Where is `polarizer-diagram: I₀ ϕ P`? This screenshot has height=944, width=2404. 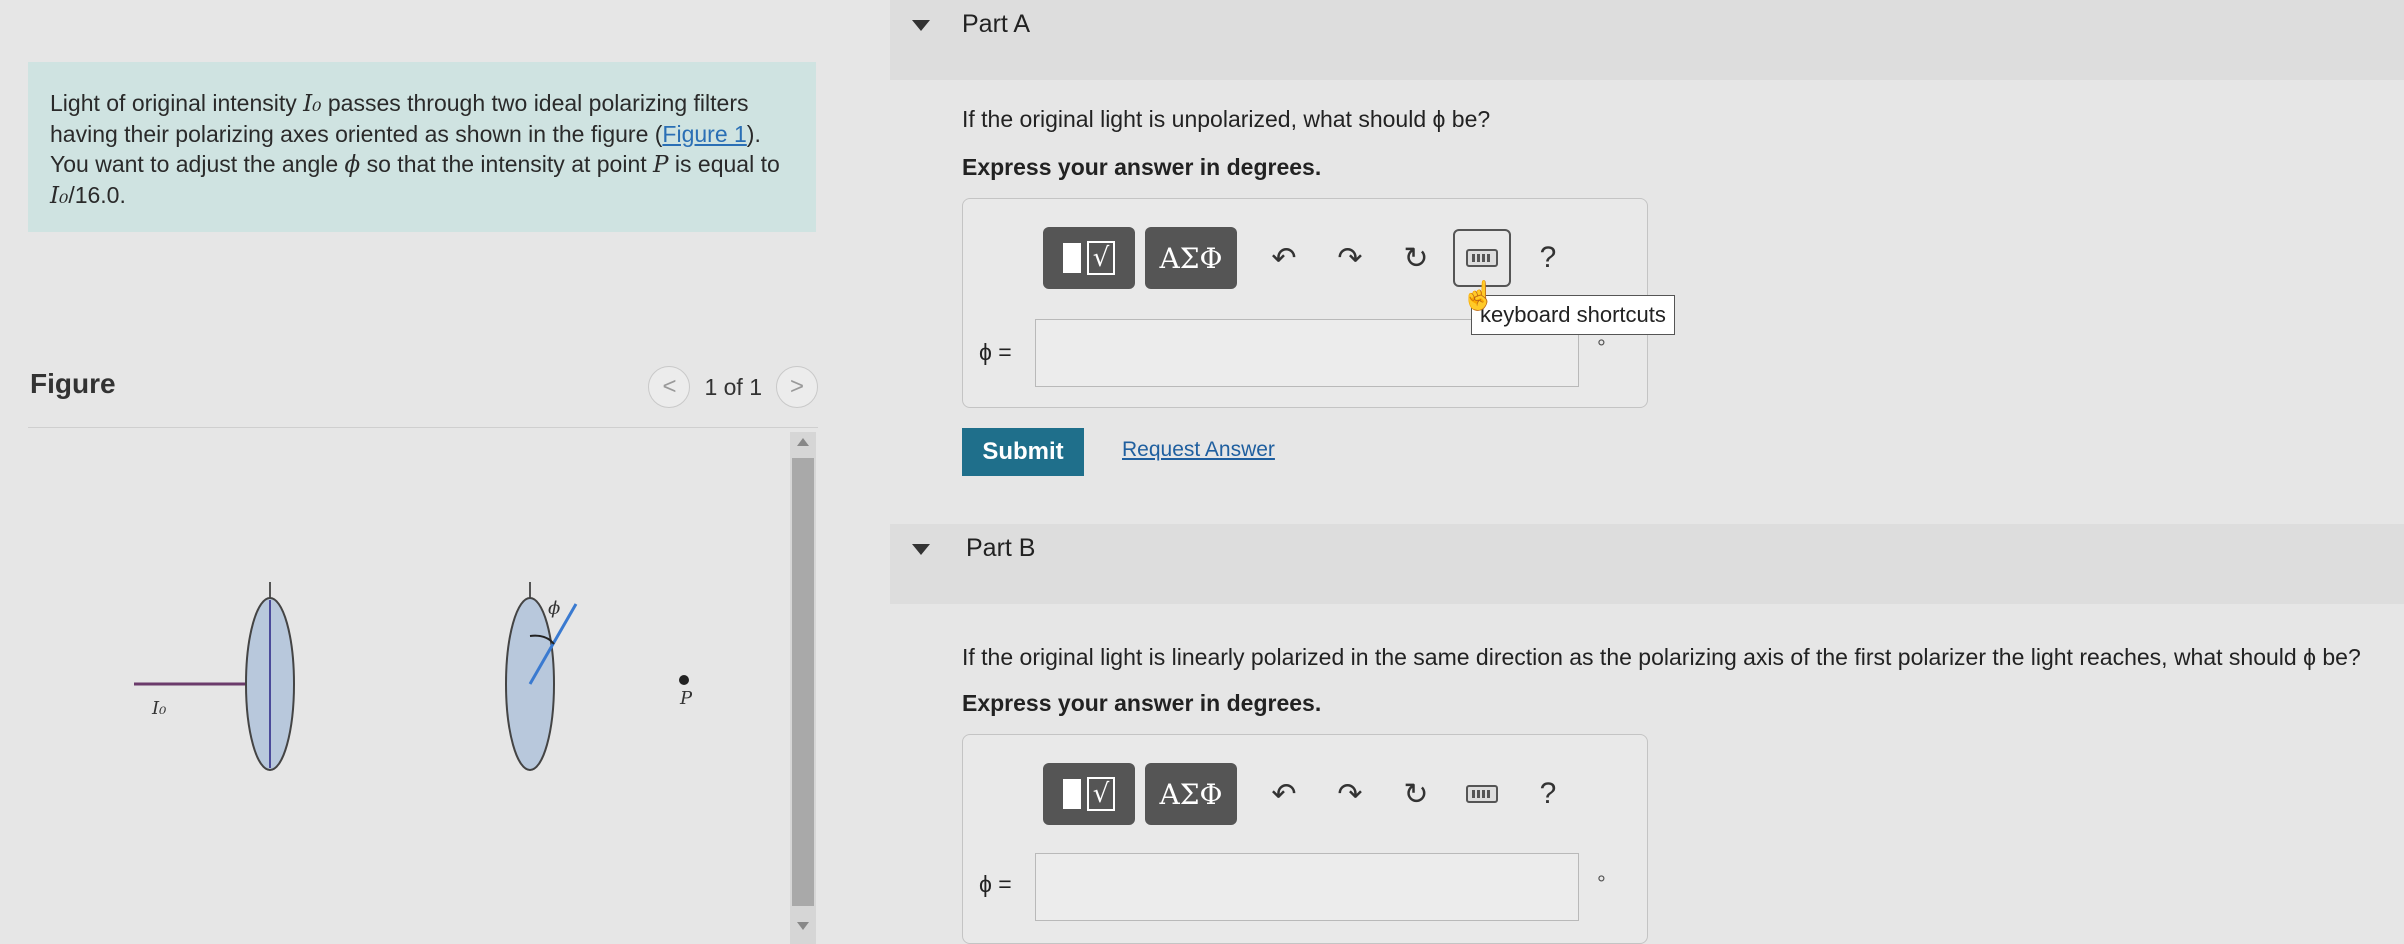 polarizer-diagram: I₀ ϕ P is located at coordinates (413, 676).